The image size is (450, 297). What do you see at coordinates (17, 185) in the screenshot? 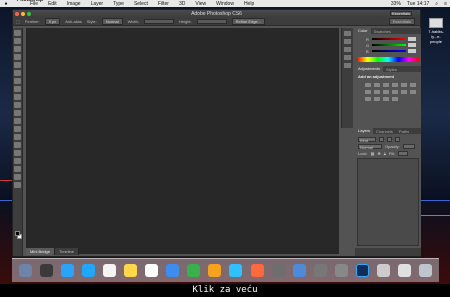
I see `zoom-tool-icon` at bounding box center [17, 185].